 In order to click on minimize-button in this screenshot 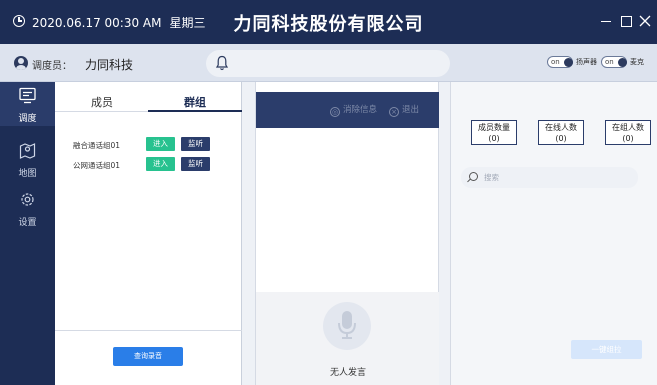, I will do `click(606, 21)`.